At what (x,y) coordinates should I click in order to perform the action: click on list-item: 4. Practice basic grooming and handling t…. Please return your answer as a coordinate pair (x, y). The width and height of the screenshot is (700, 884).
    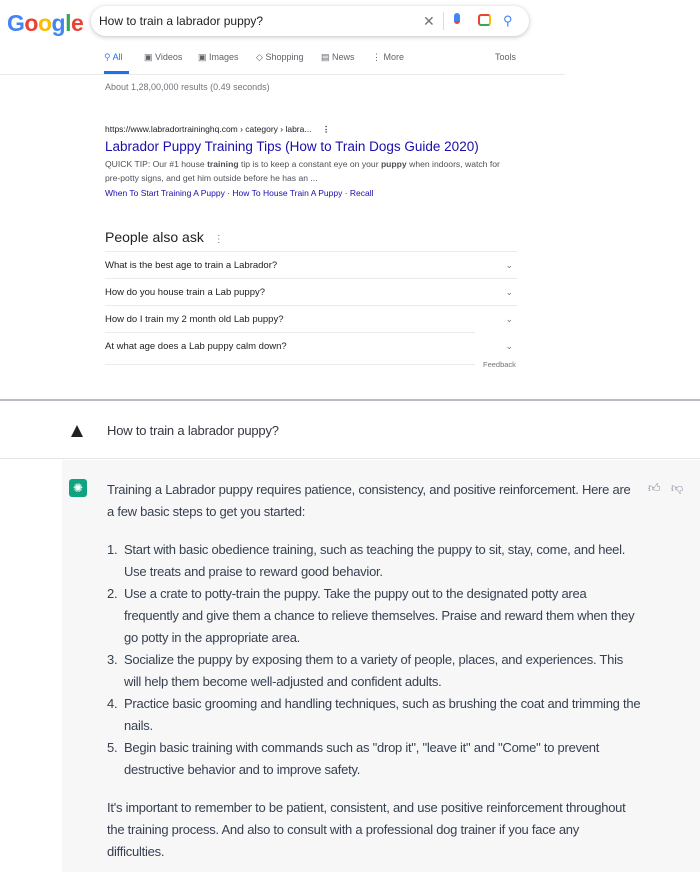
    Looking at the image, I should click on (374, 714).